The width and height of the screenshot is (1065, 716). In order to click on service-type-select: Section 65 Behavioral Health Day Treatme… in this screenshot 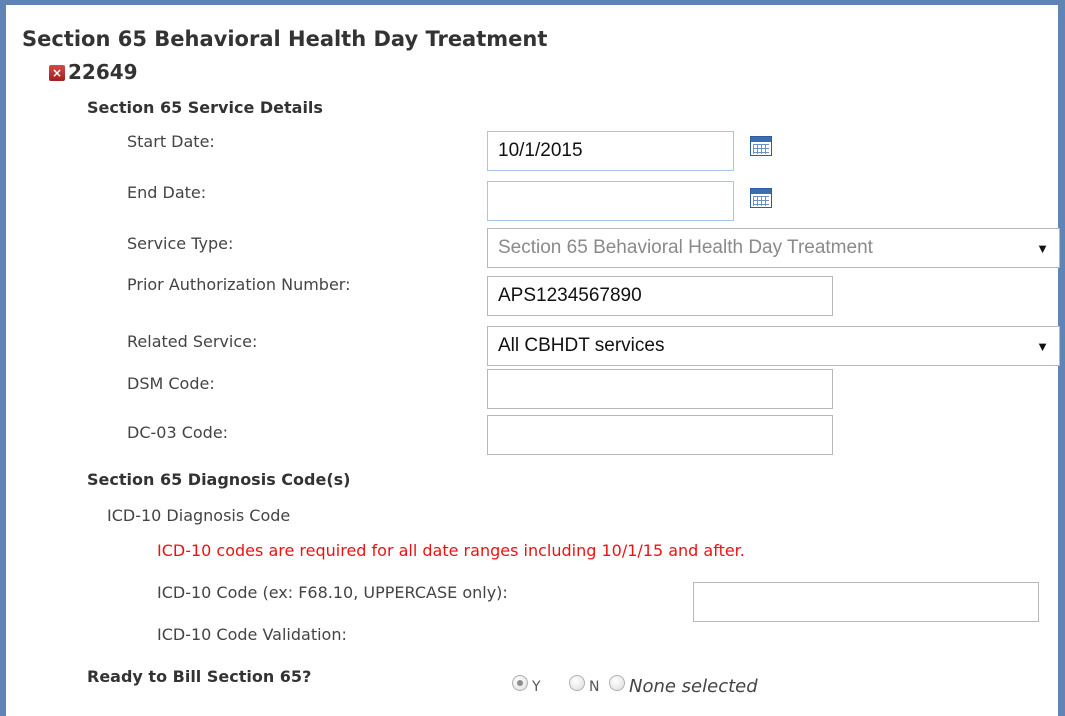, I will do `click(773, 248)`.